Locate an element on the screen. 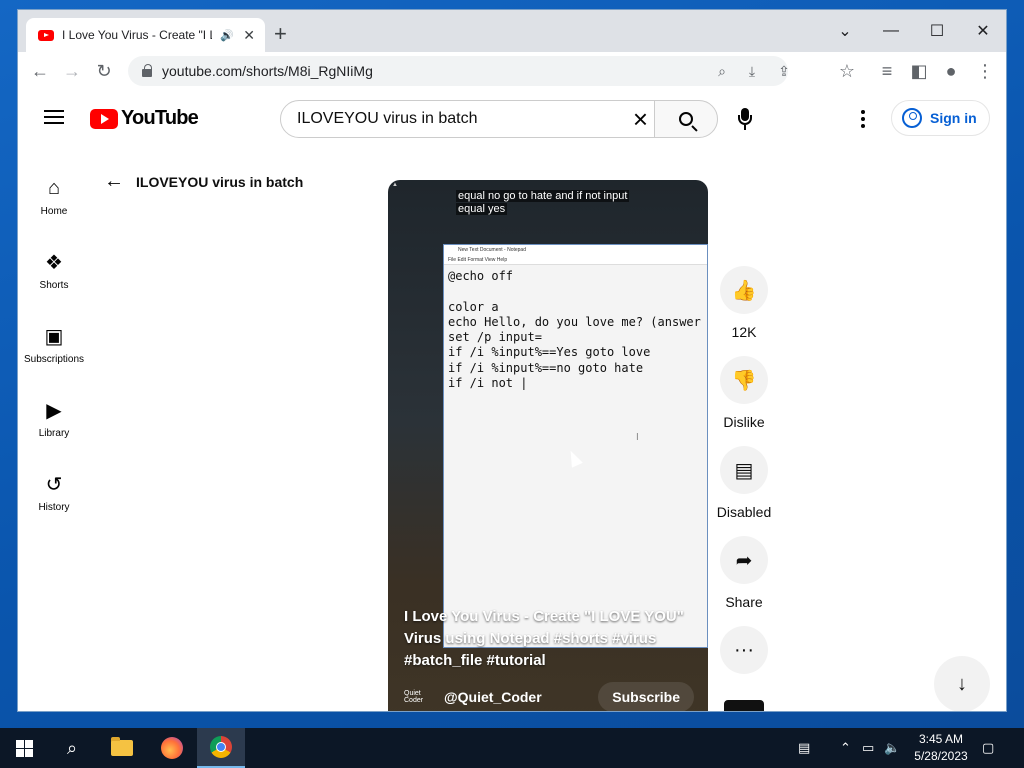 This screenshot has height=768, width=1024. more-action: ··· is located at coordinates (744, 650).